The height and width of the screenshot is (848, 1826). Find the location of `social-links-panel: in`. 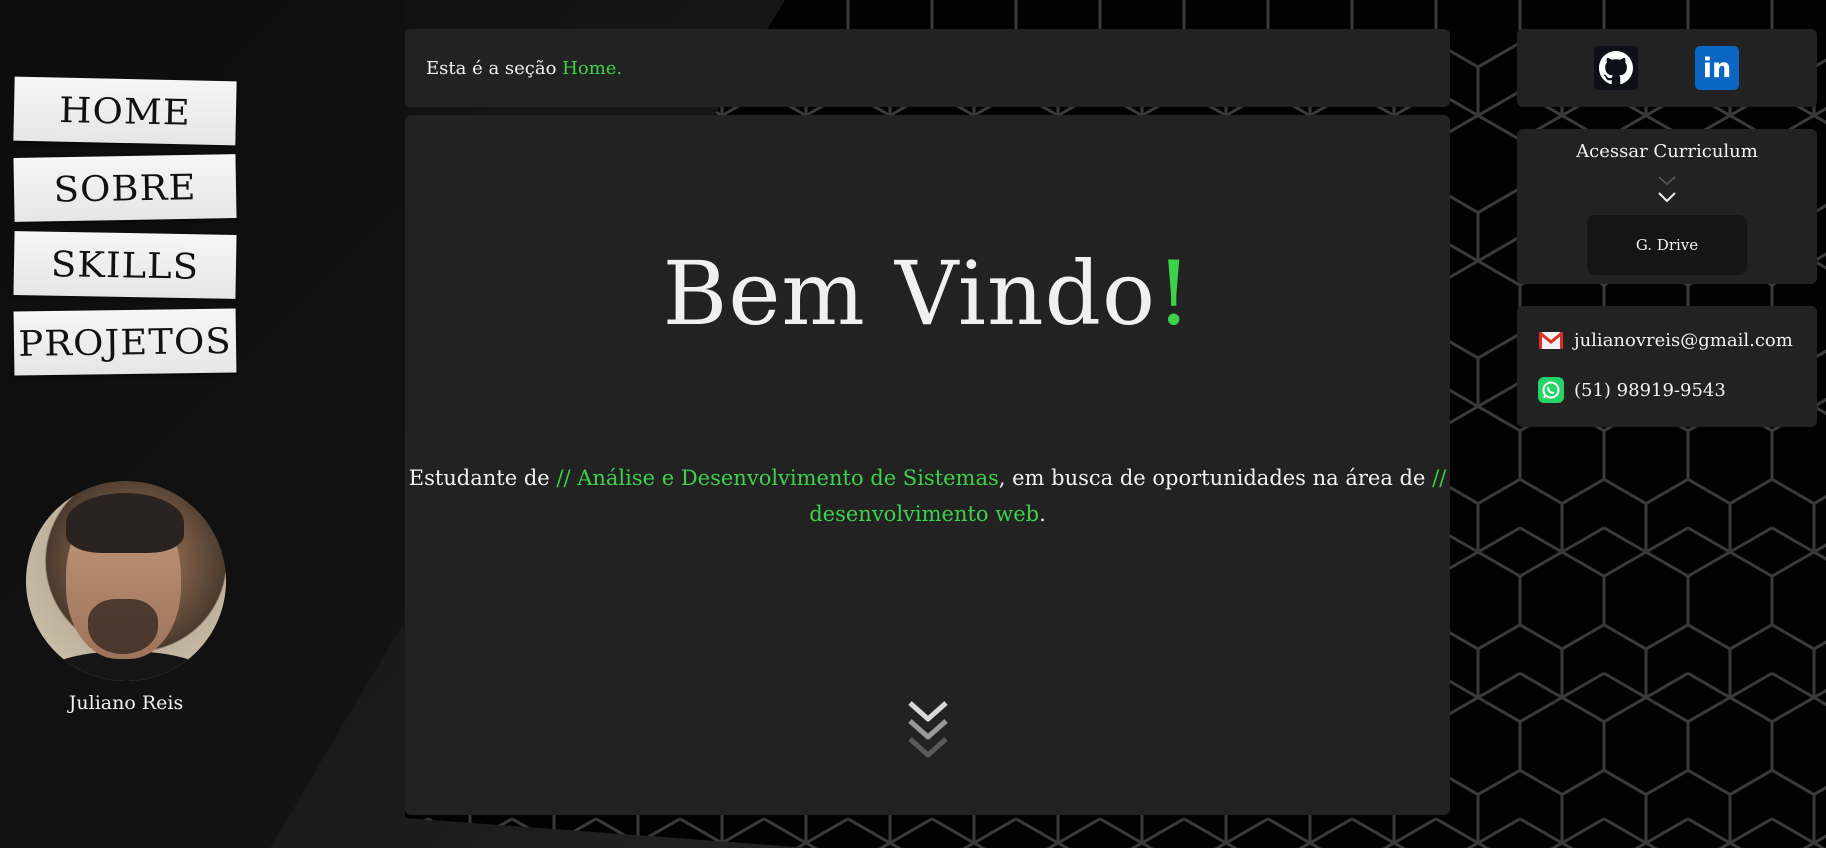

social-links-panel: in is located at coordinates (1667, 68).